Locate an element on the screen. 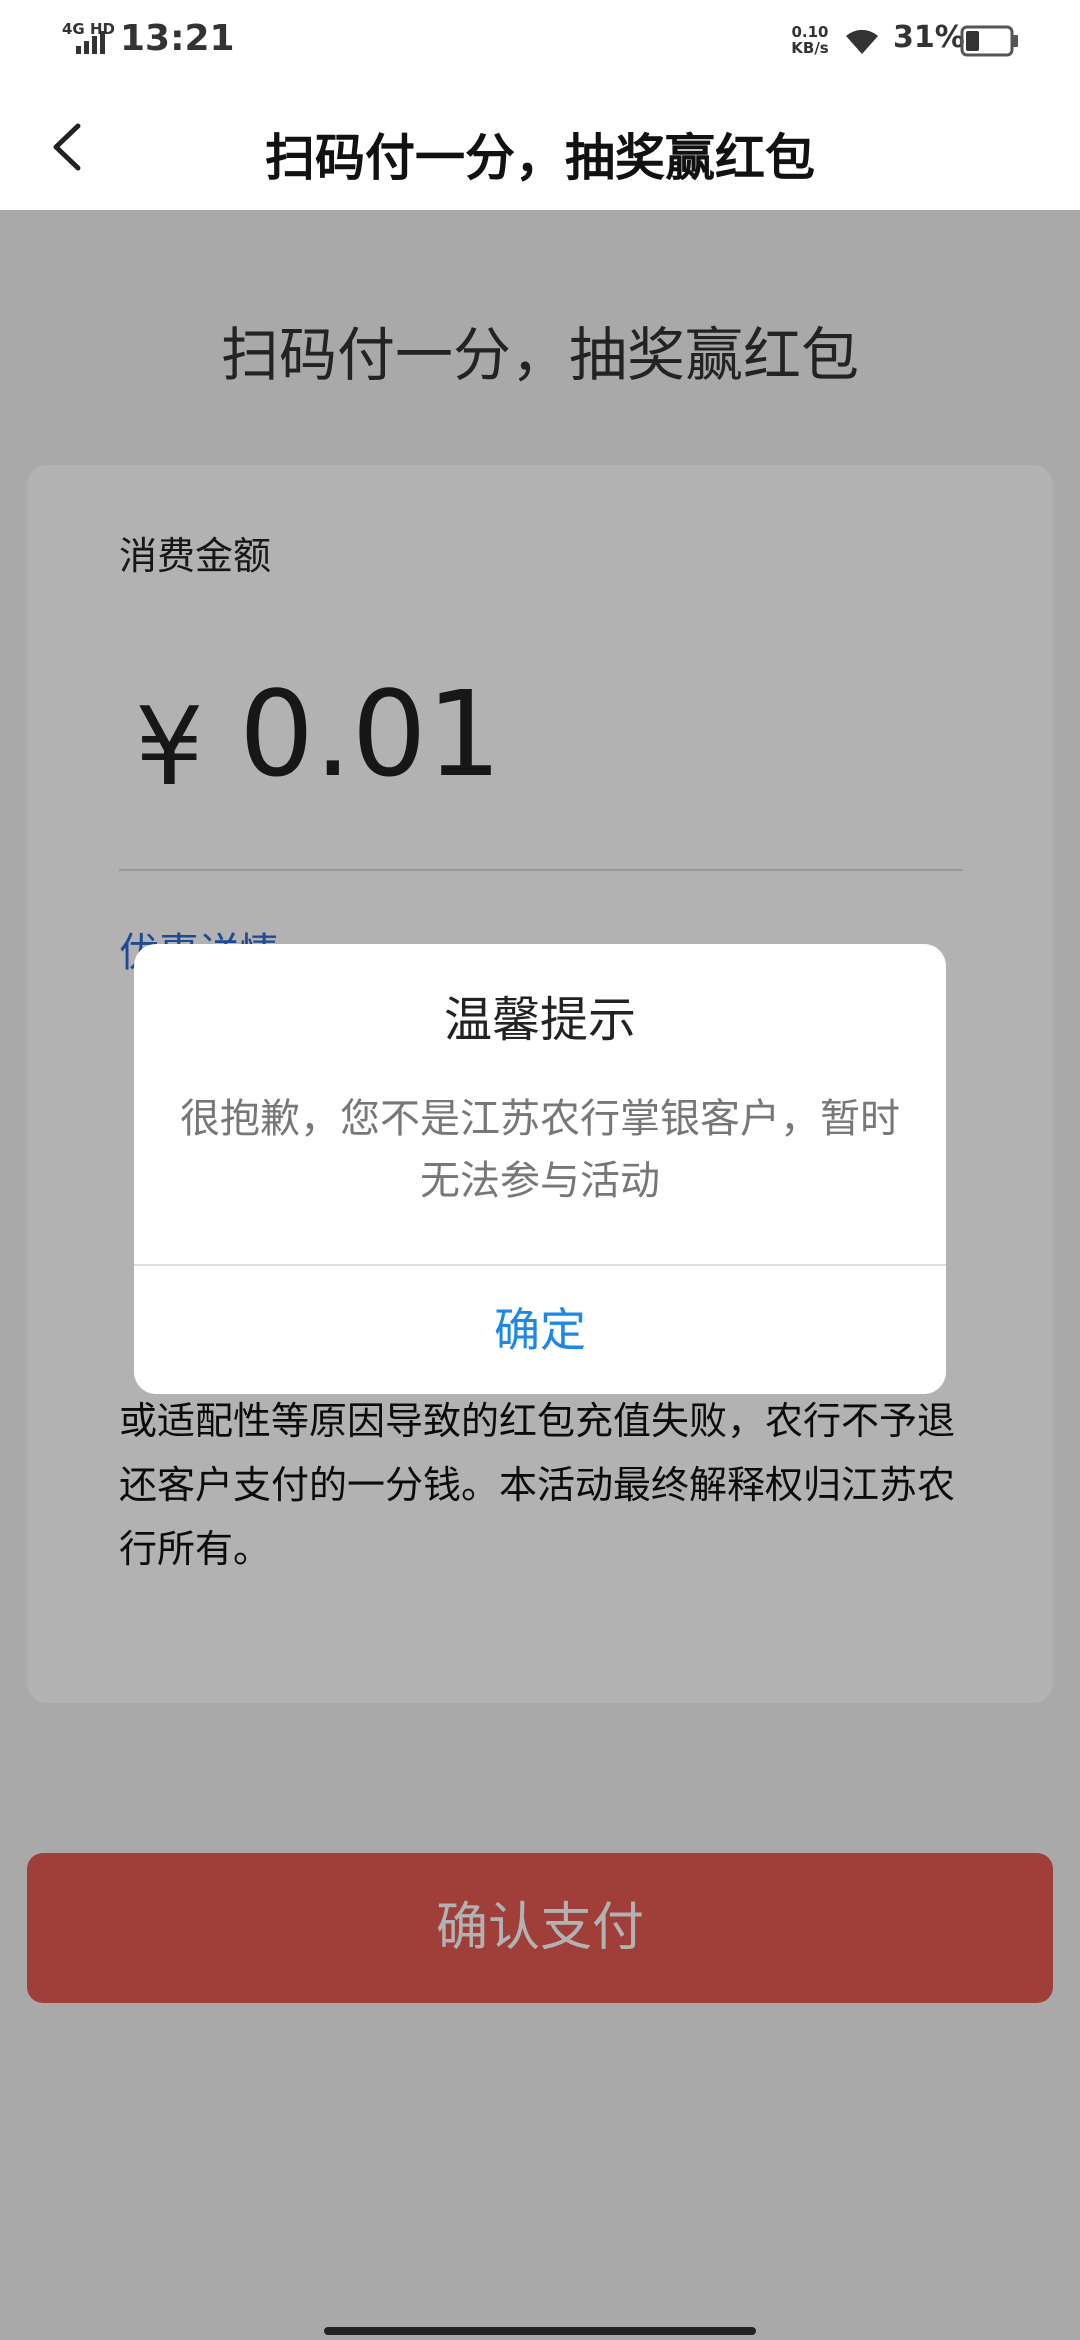  dialog-message: 很抱歉，您不是江苏农行掌银客户，暂时无法参与活动 is located at coordinates (540, 1150).